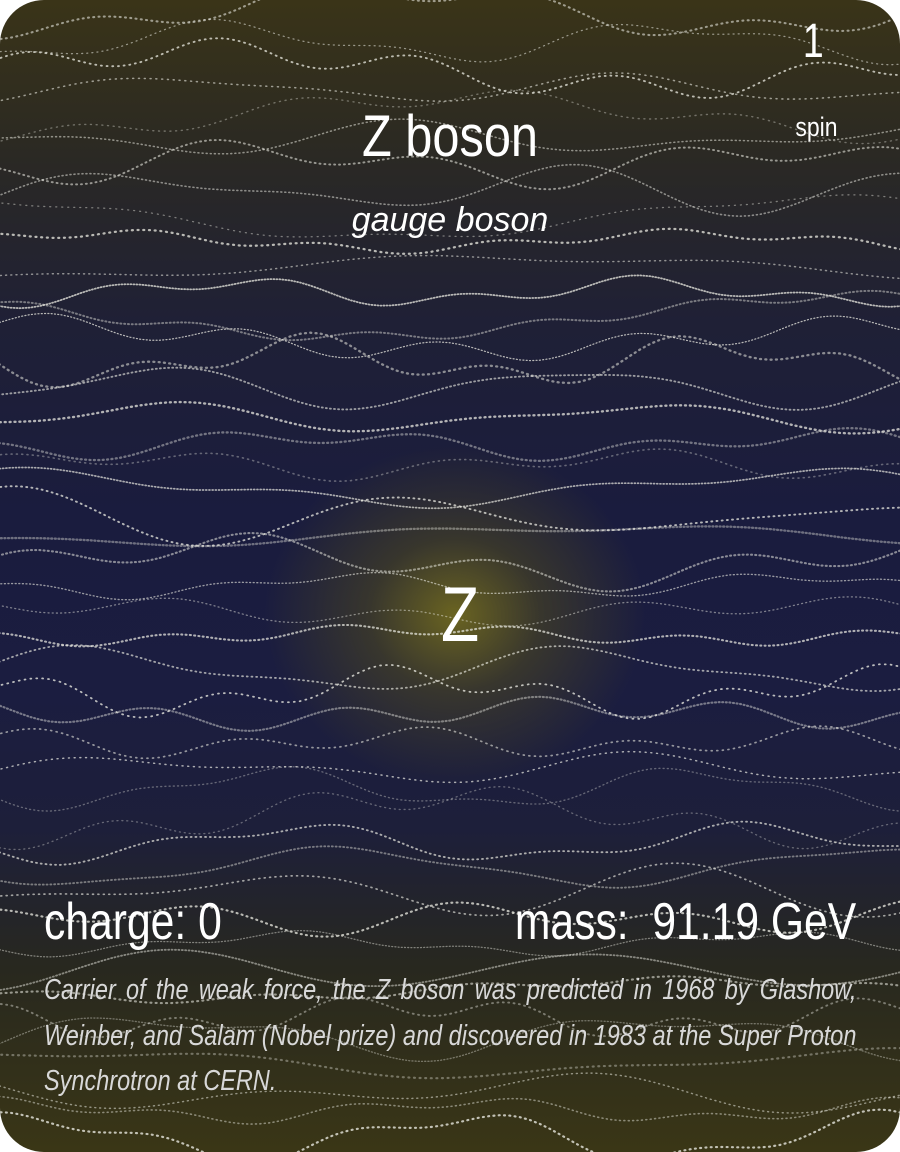 This screenshot has width=900, height=1152. What do you see at coordinates (450, 136) in the screenshot?
I see `particle-name: Z boson` at bounding box center [450, 136].